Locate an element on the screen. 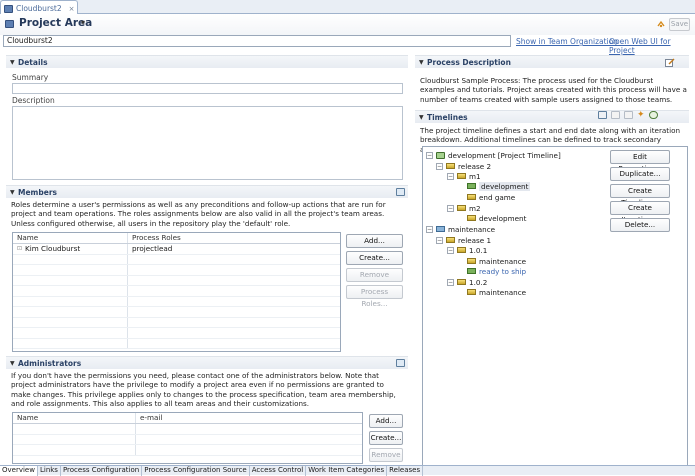 This screenshot has height=476, width=695. table-row: ⊡ Kim Cloudburst projectlead is located at coordinates (176, 249).